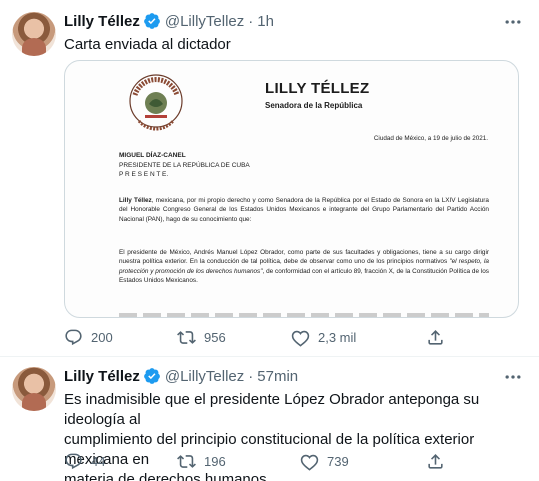 The image size is (539, 481). I want to click on like-button: 2,3 mil, so click(323, 337).